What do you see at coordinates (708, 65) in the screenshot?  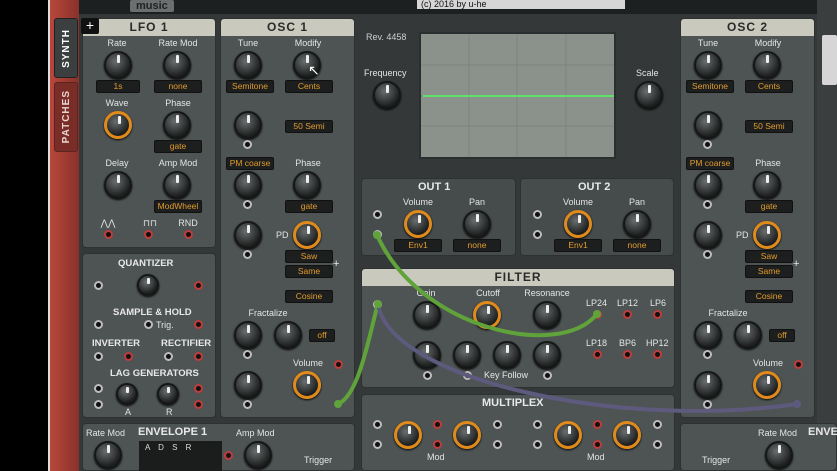 I see `osc2-tune-knob` at bounding box center [708, 65].